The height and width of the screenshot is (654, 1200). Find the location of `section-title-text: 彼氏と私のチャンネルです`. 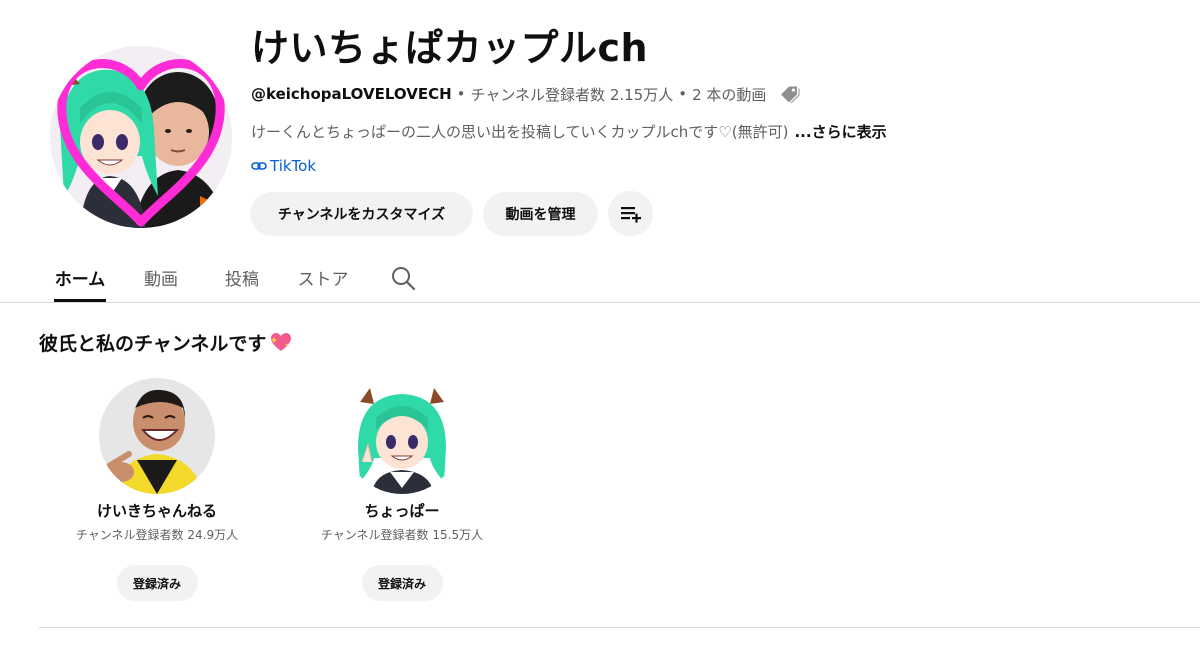

section-title-text: 彼氏と私のチャンネルです is located at coordinates (153, 343).